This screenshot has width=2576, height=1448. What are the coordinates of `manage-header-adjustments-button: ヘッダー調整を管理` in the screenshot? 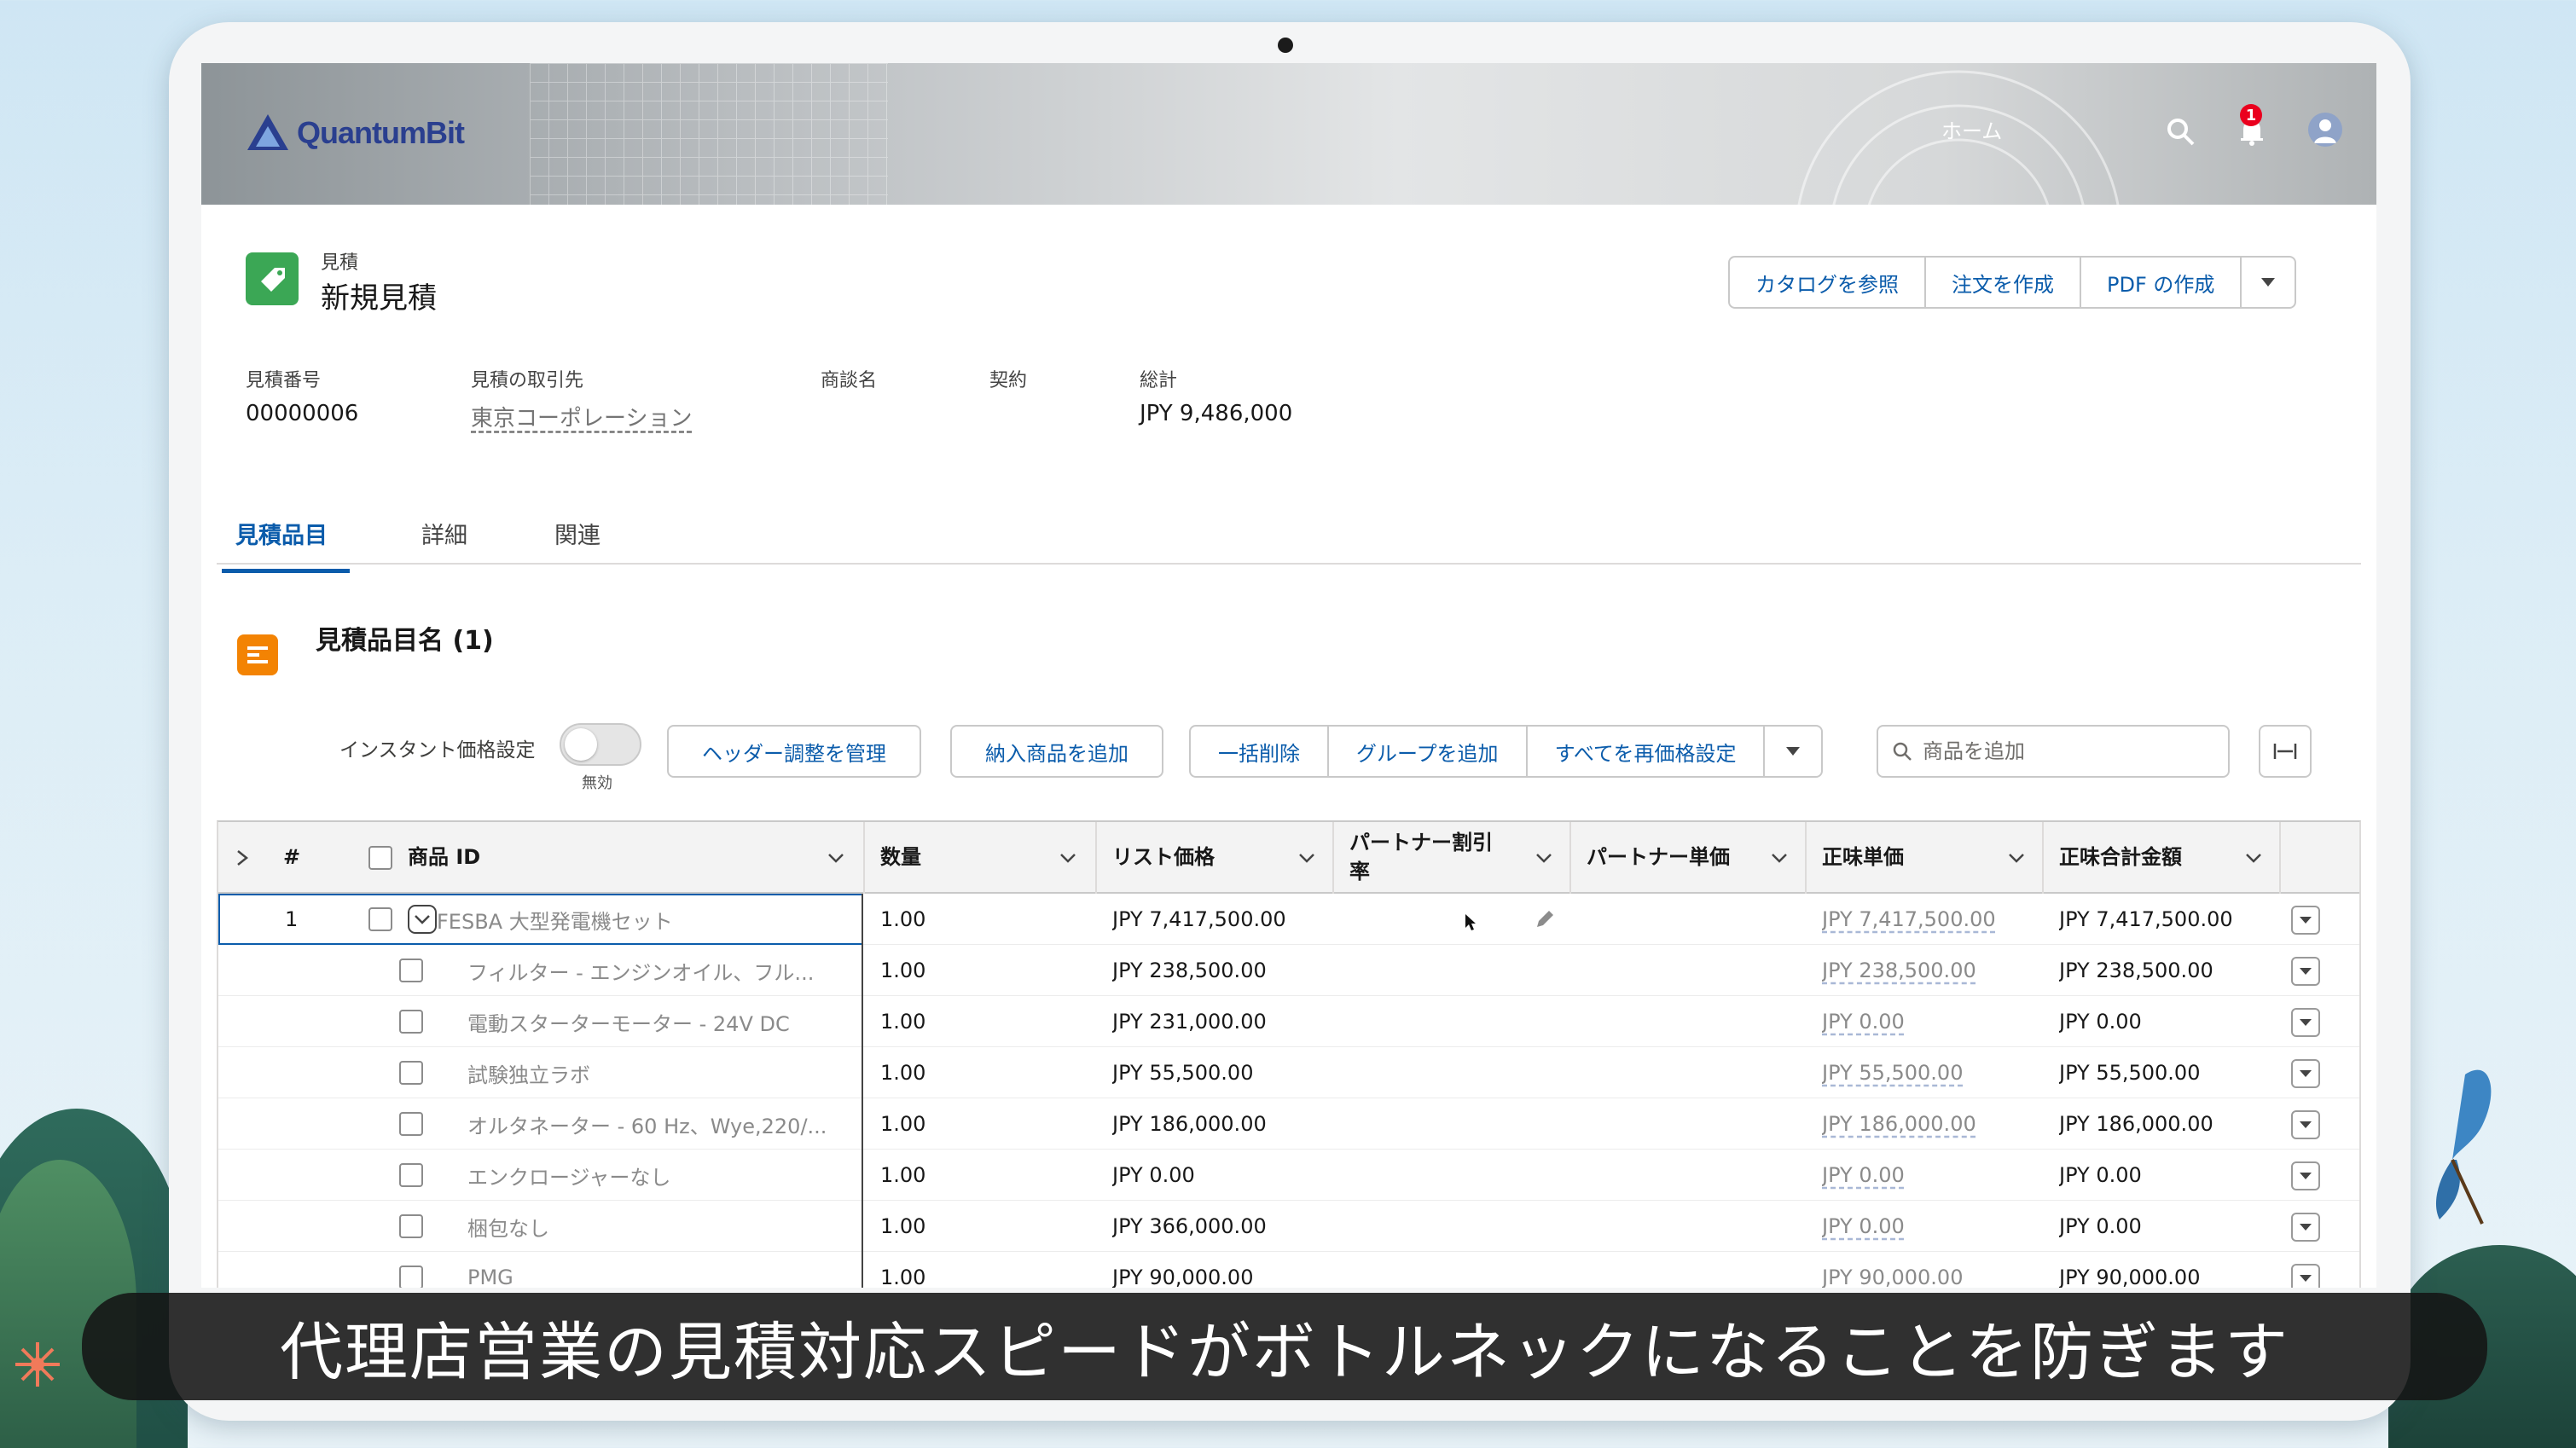 It's located at (794, 751).